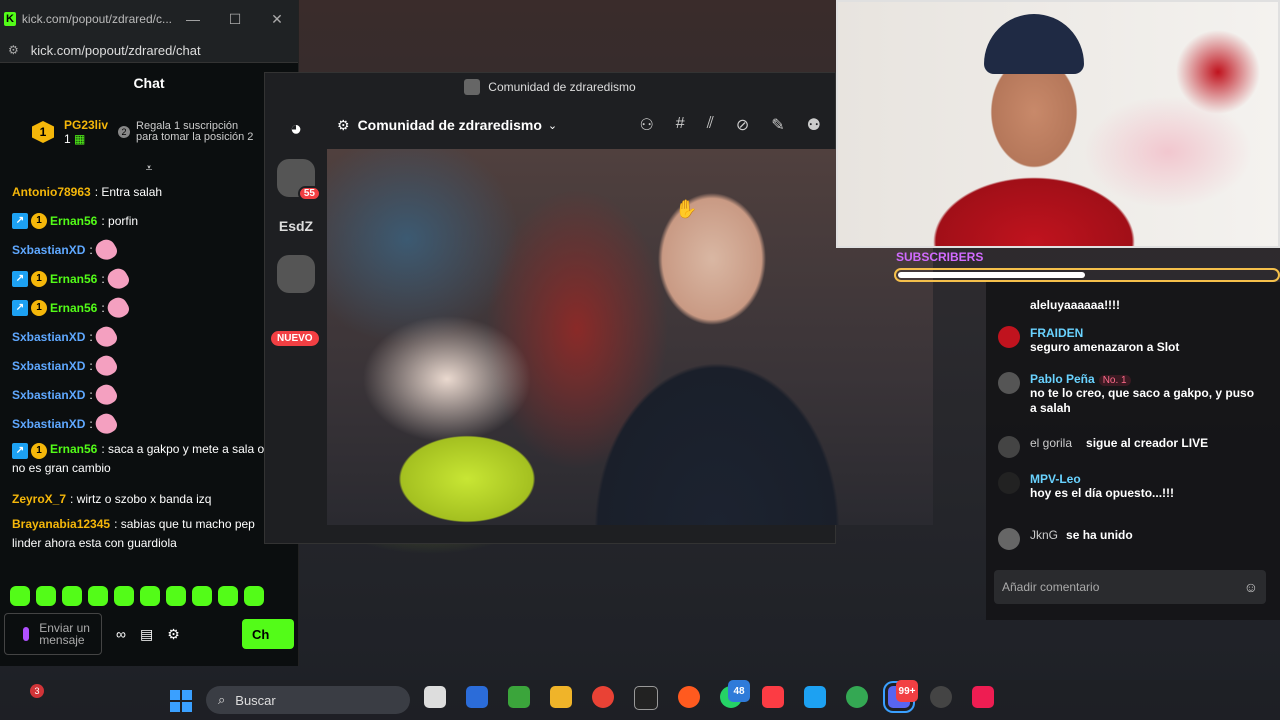 The image size is (1280, 720). Describe the element at coordinates (149, 83) in the screenshot. I see `chat-header: Chat` at that location.